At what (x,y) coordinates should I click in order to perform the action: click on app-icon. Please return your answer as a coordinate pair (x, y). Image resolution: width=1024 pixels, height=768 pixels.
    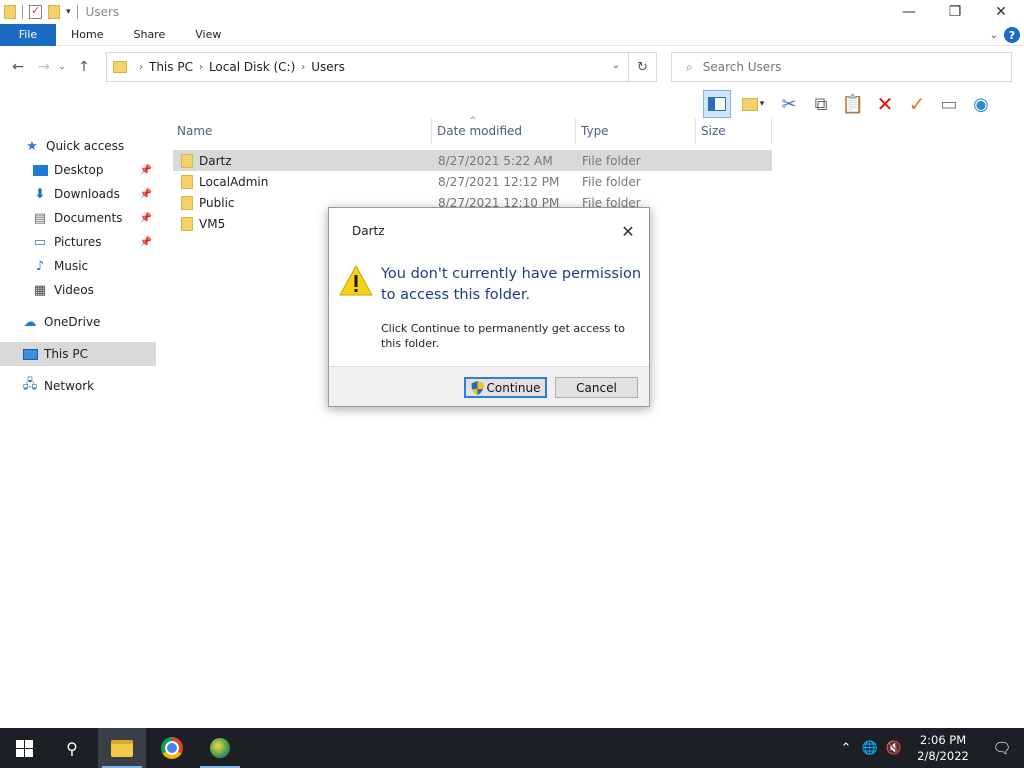
    Looking at the image, I should click on (220, 748).